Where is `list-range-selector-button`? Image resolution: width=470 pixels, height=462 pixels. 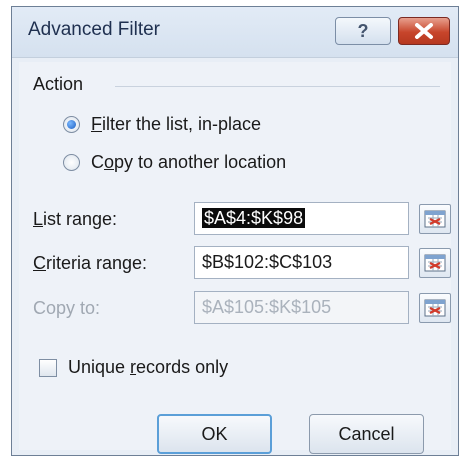 list-range-selector-button is located at coordinates (435, 219).